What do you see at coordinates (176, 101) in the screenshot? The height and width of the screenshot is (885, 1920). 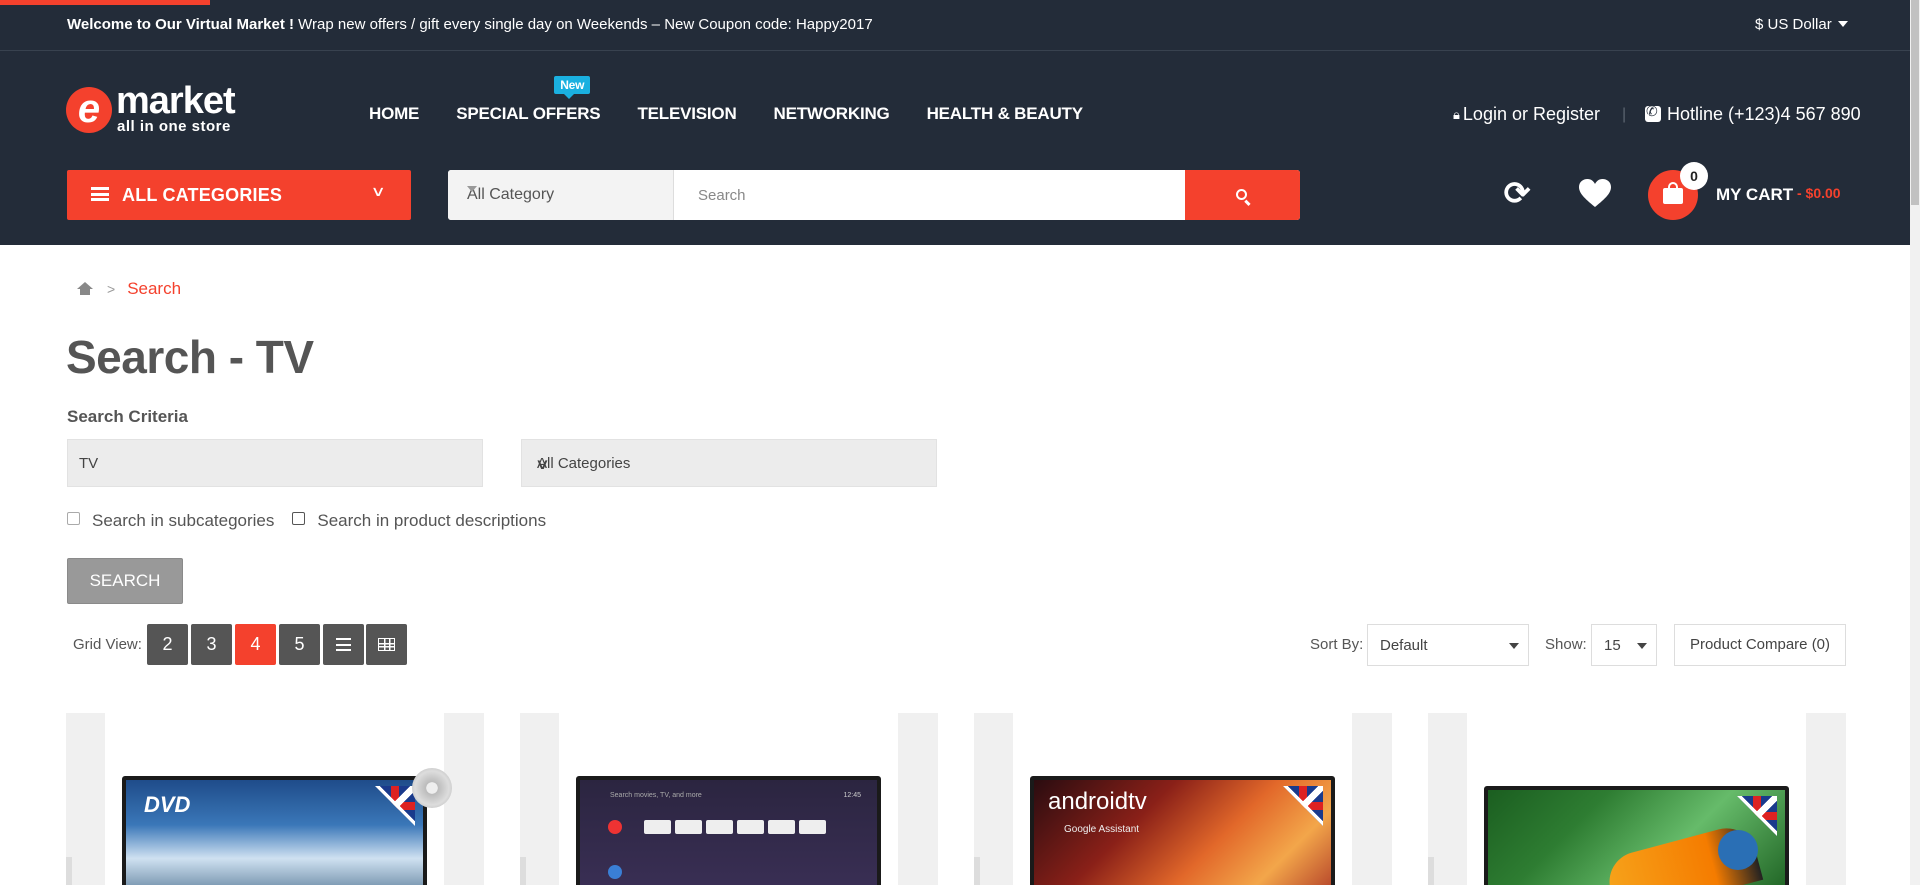 I see `logo-word: market` at bounding box center [176, 101].